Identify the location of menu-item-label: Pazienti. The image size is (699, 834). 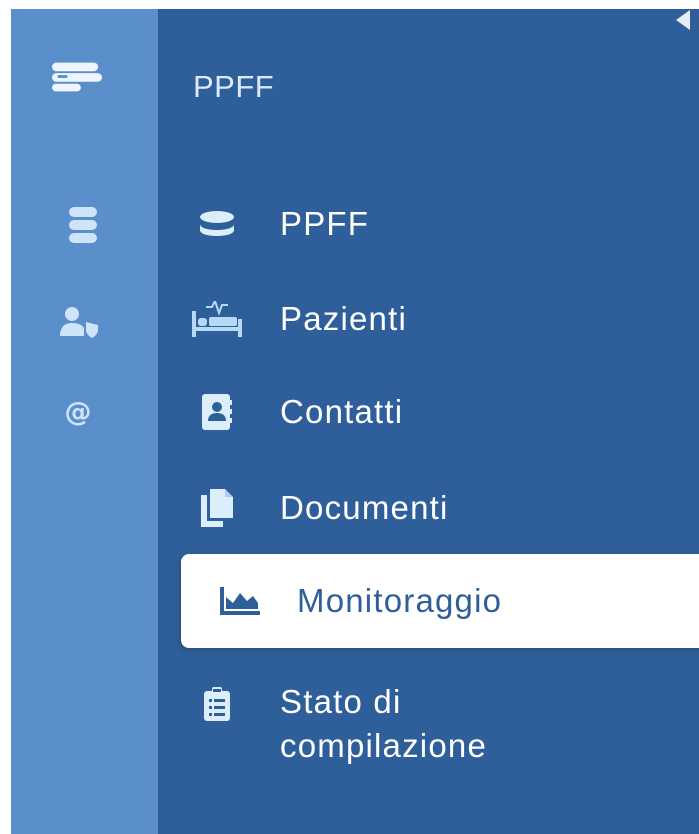
(344, 318).